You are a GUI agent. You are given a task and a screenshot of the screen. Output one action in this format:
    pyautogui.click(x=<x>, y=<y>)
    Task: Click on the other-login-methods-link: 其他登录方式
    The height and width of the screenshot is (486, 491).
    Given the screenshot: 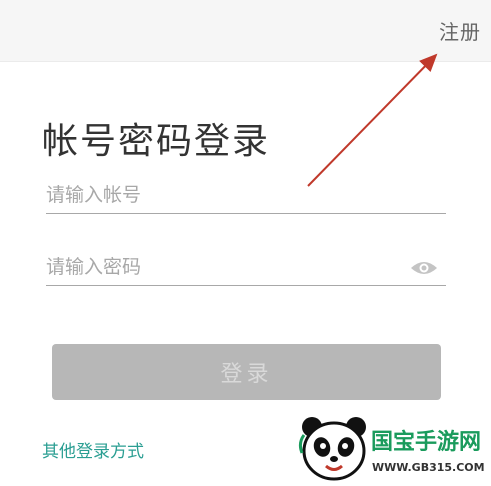 What is the action you would take?
    pyautogui.click(x=93, y=449)
    